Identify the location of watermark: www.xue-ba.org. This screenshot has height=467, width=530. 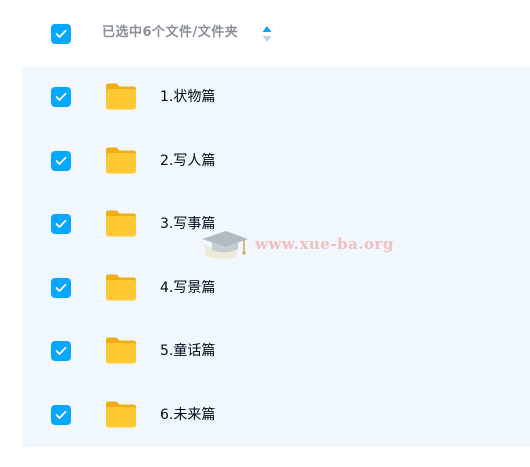
(296, 245).